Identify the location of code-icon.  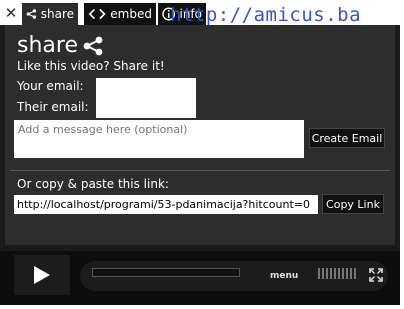
(97, 14).